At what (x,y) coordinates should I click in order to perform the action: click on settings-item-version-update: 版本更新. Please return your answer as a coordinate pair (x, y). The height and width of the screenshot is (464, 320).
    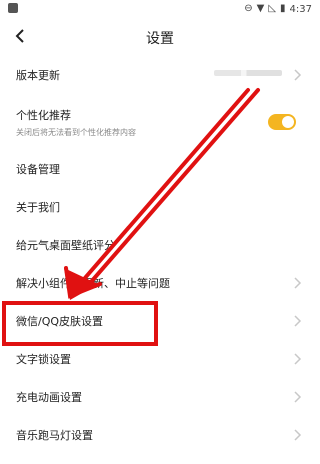
    Looking at the image, I should click on (160, 75).